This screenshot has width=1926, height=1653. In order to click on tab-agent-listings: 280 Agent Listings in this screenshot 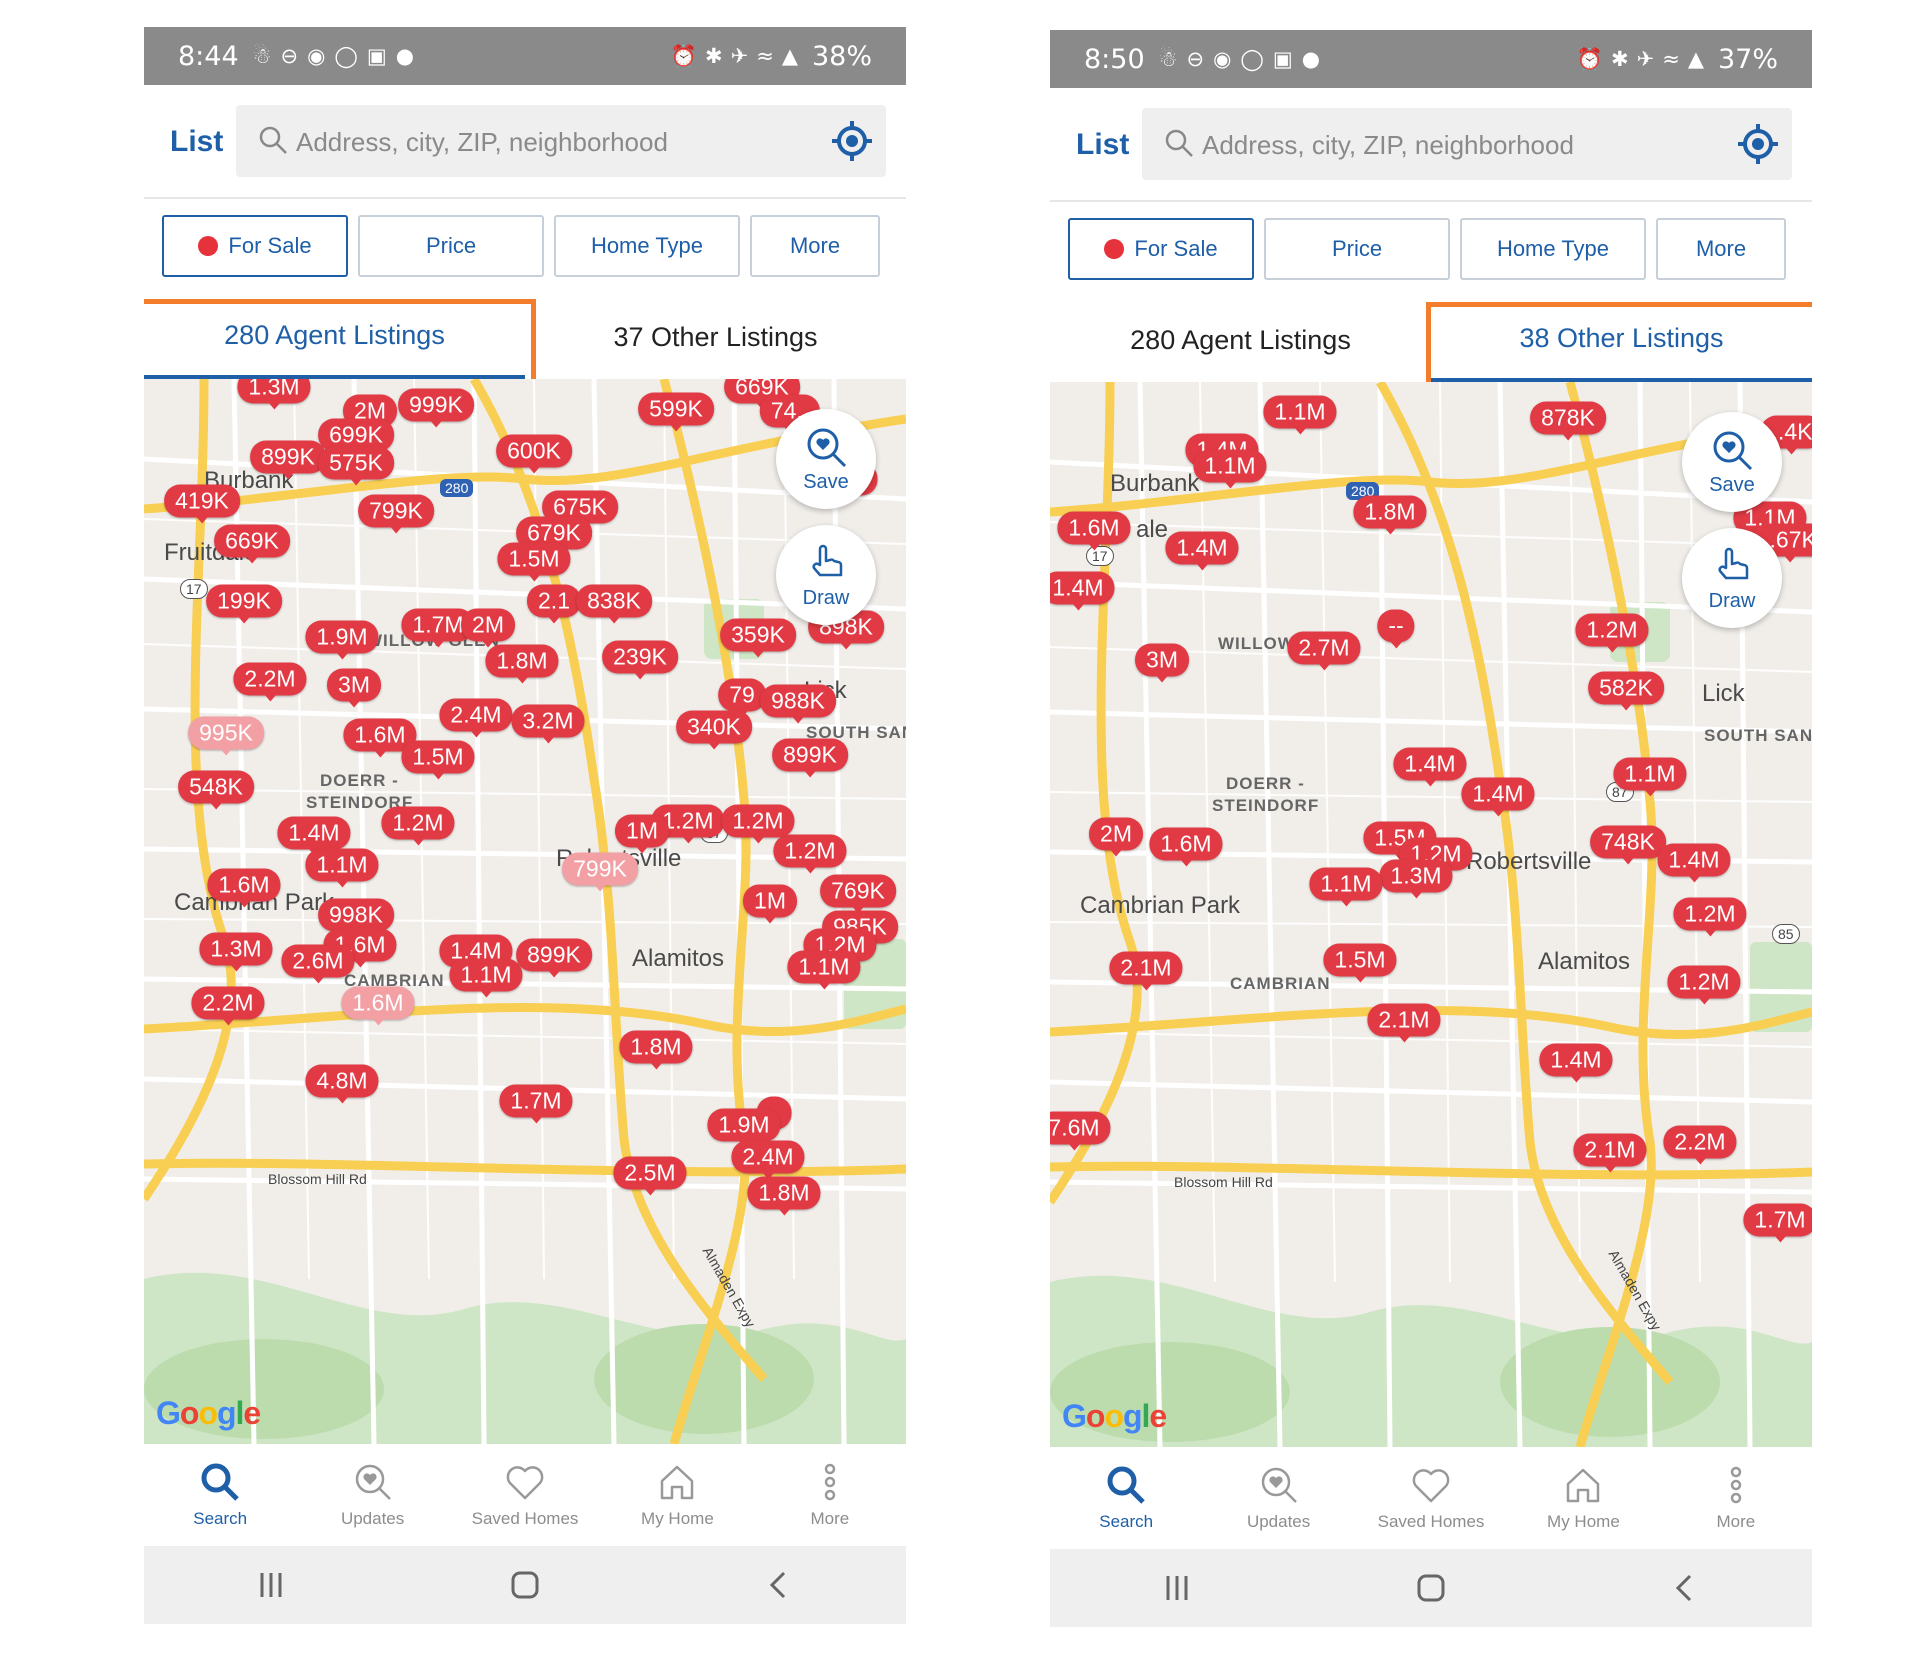, I will do `click(334, 337)`.